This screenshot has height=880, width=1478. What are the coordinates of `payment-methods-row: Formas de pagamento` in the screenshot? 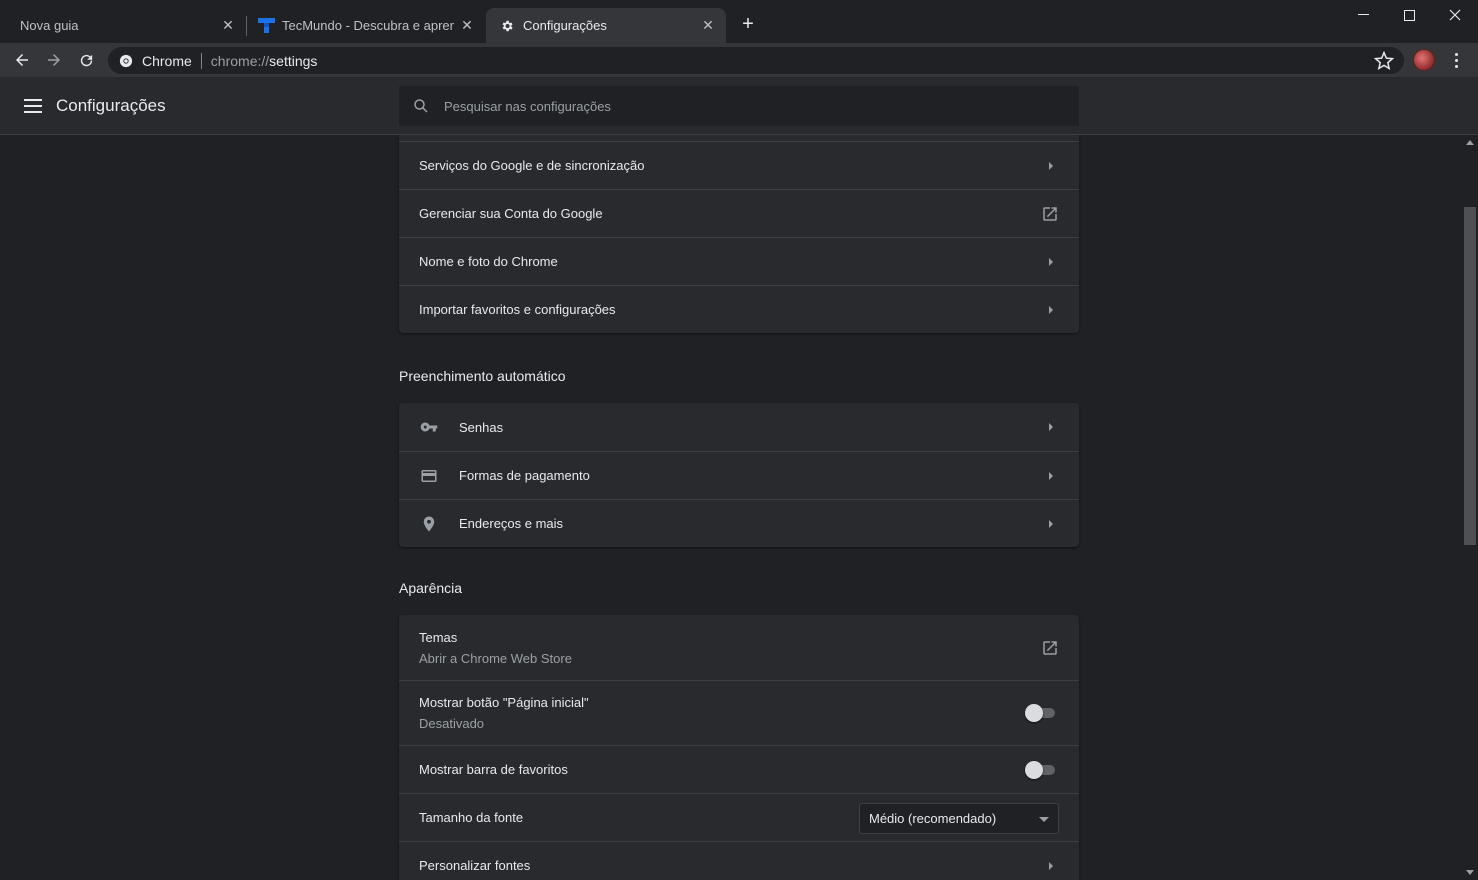 It's located at (739, 475).